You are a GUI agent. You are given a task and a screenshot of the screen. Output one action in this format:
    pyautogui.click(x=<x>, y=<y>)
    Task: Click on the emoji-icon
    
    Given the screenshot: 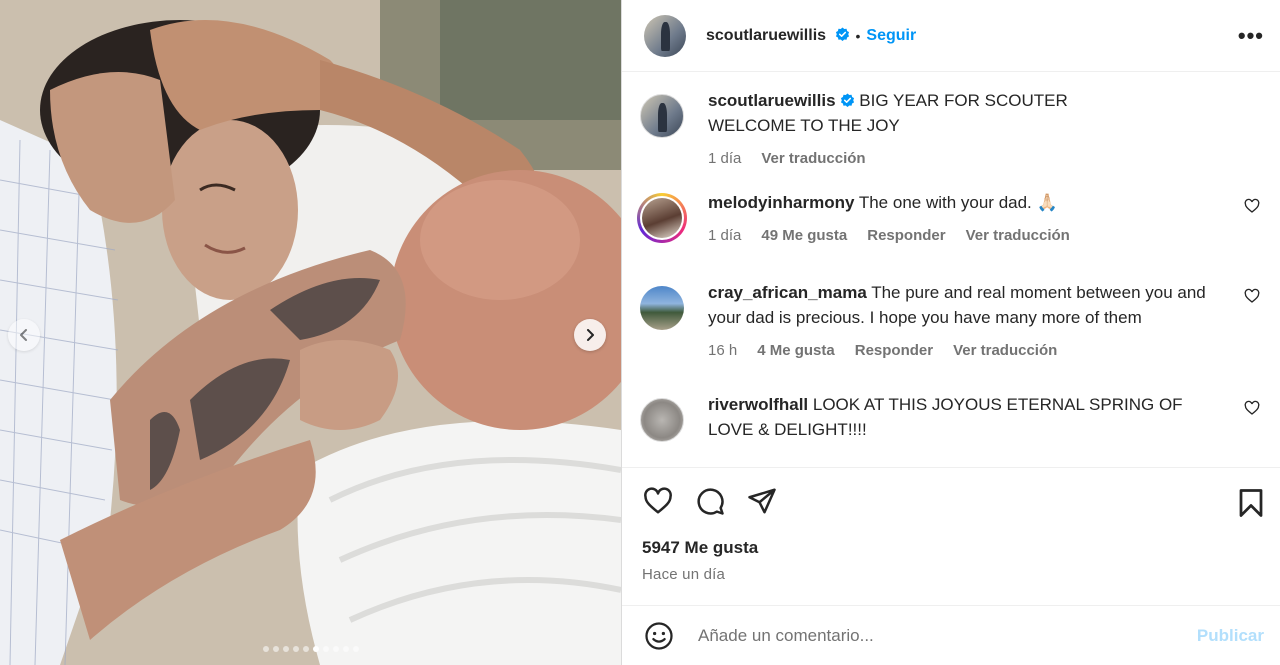 What is the action you would take?
    pyautogui.click(x=659, y=636)
    